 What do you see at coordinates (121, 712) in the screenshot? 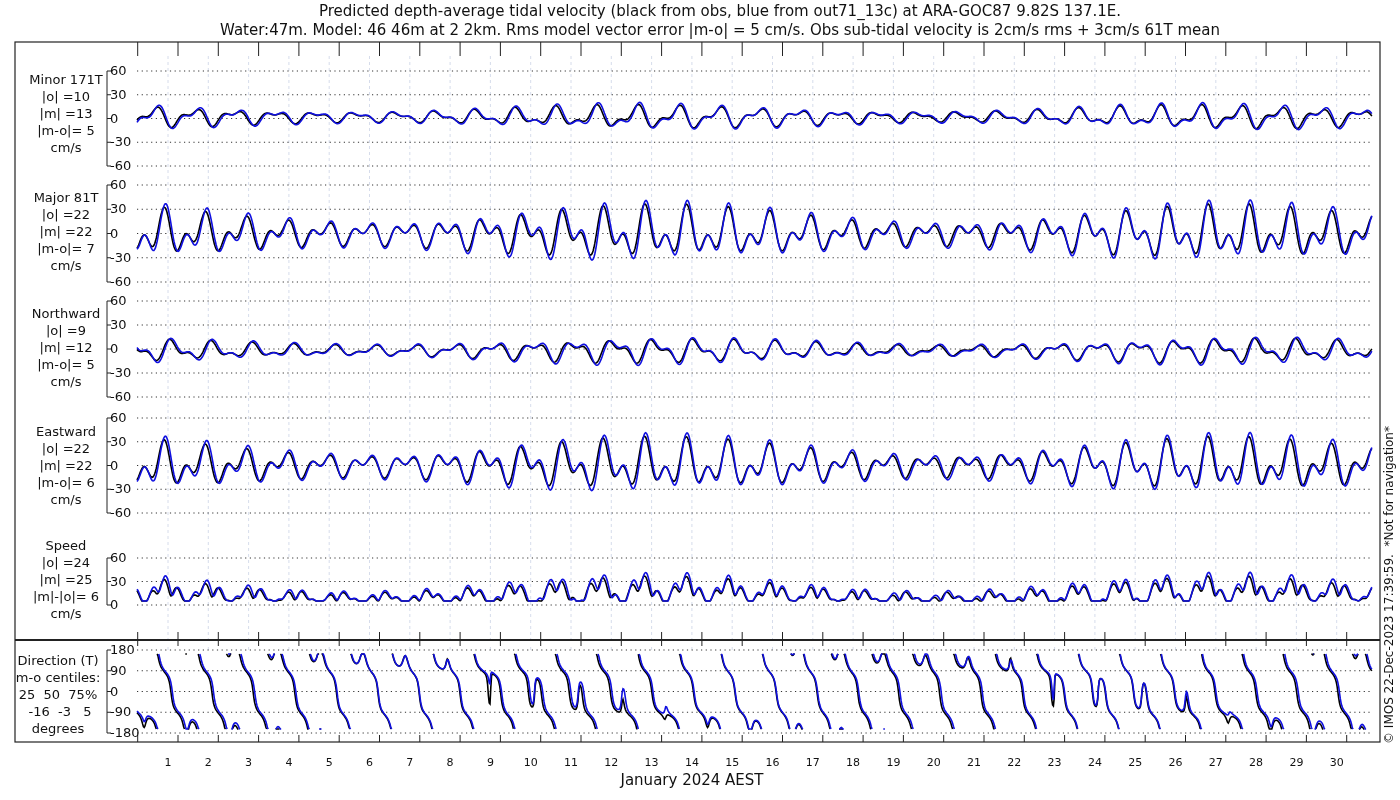
I see `axis-tick-label: -90` at bounding box center [121, 712].